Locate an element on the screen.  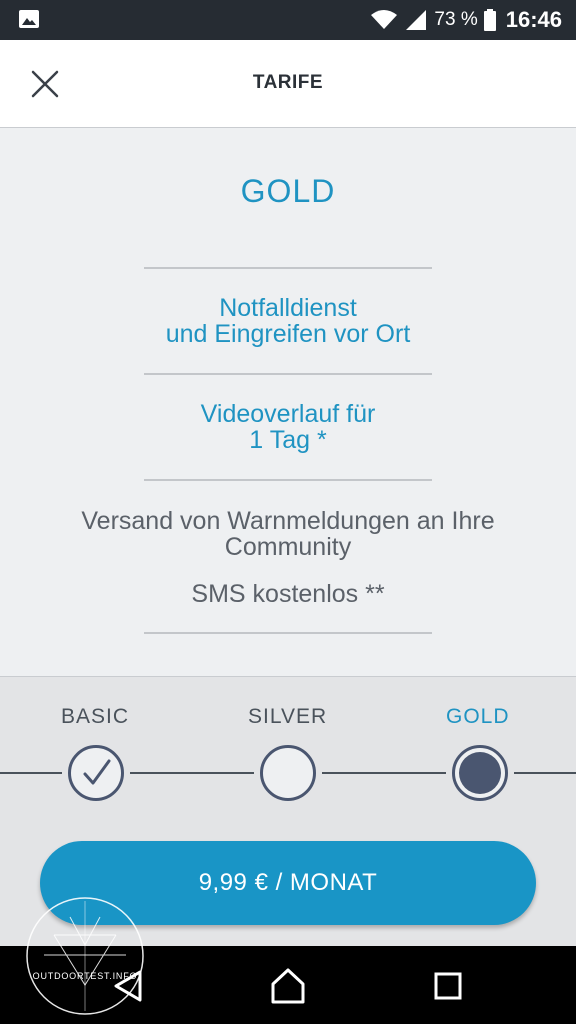
home-icon is located at coordinates (288, 986).